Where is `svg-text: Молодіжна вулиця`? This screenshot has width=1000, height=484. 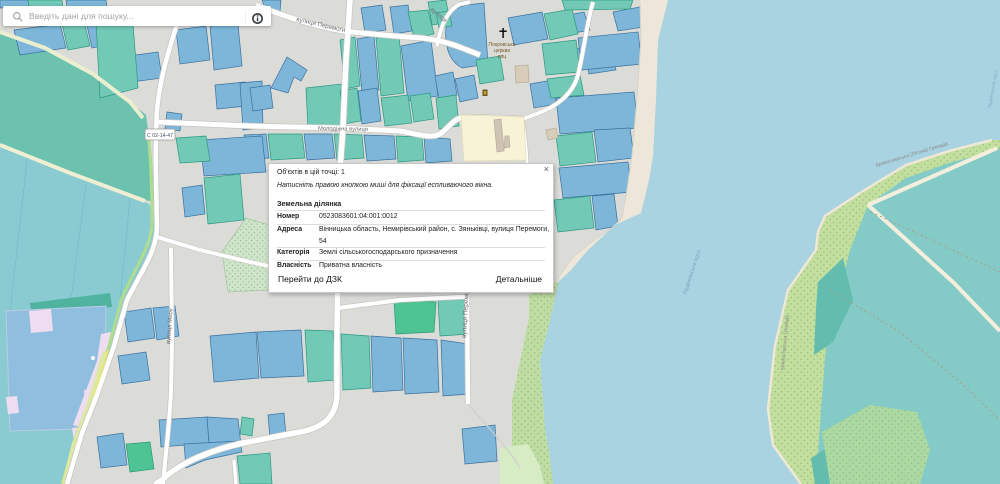
svg-text: Молодіжна вулиця is located at coordinates (343, 129).